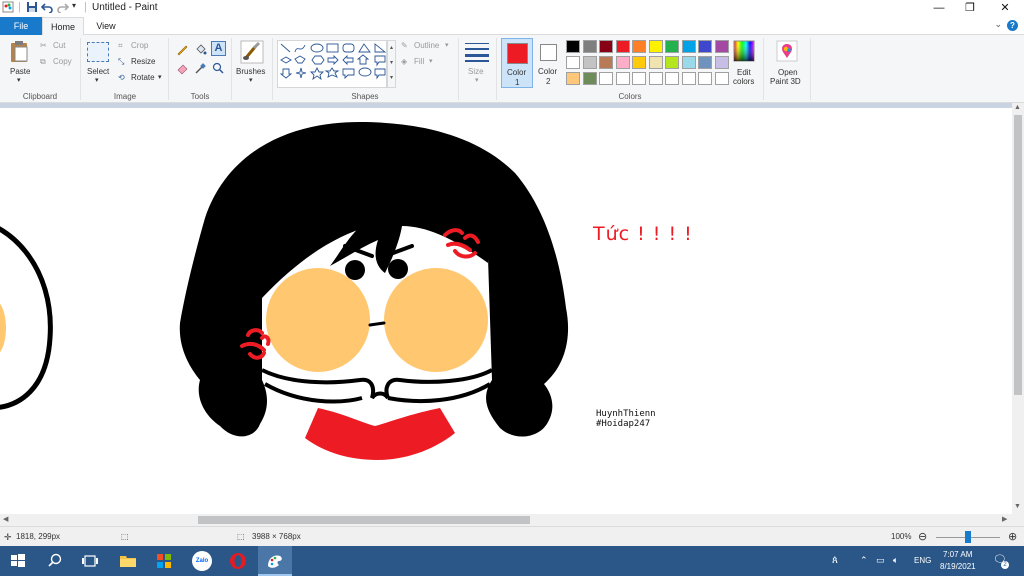 This screenshot has width=1024, height=576. I want to click on copy-button: Copy, so click(62, 61).